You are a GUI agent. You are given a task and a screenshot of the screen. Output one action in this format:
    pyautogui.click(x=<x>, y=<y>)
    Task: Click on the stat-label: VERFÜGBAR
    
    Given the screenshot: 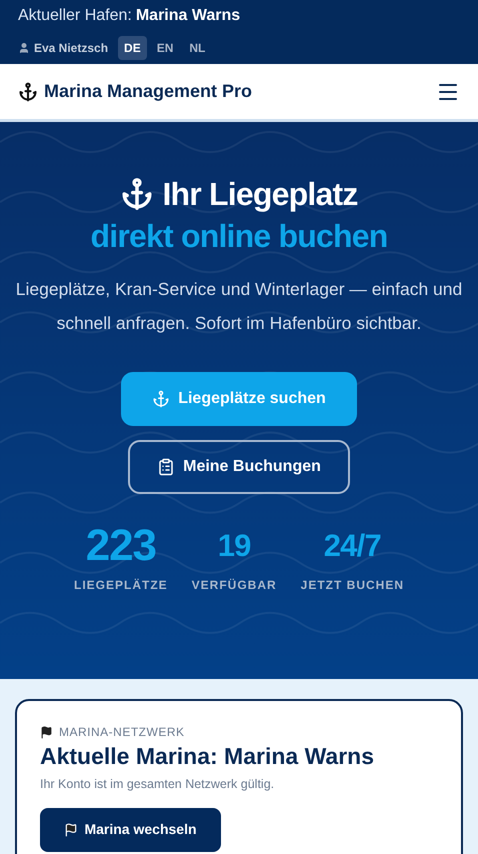 What is the action you would take?
    pyautogui.click(x=234, y=585)
    